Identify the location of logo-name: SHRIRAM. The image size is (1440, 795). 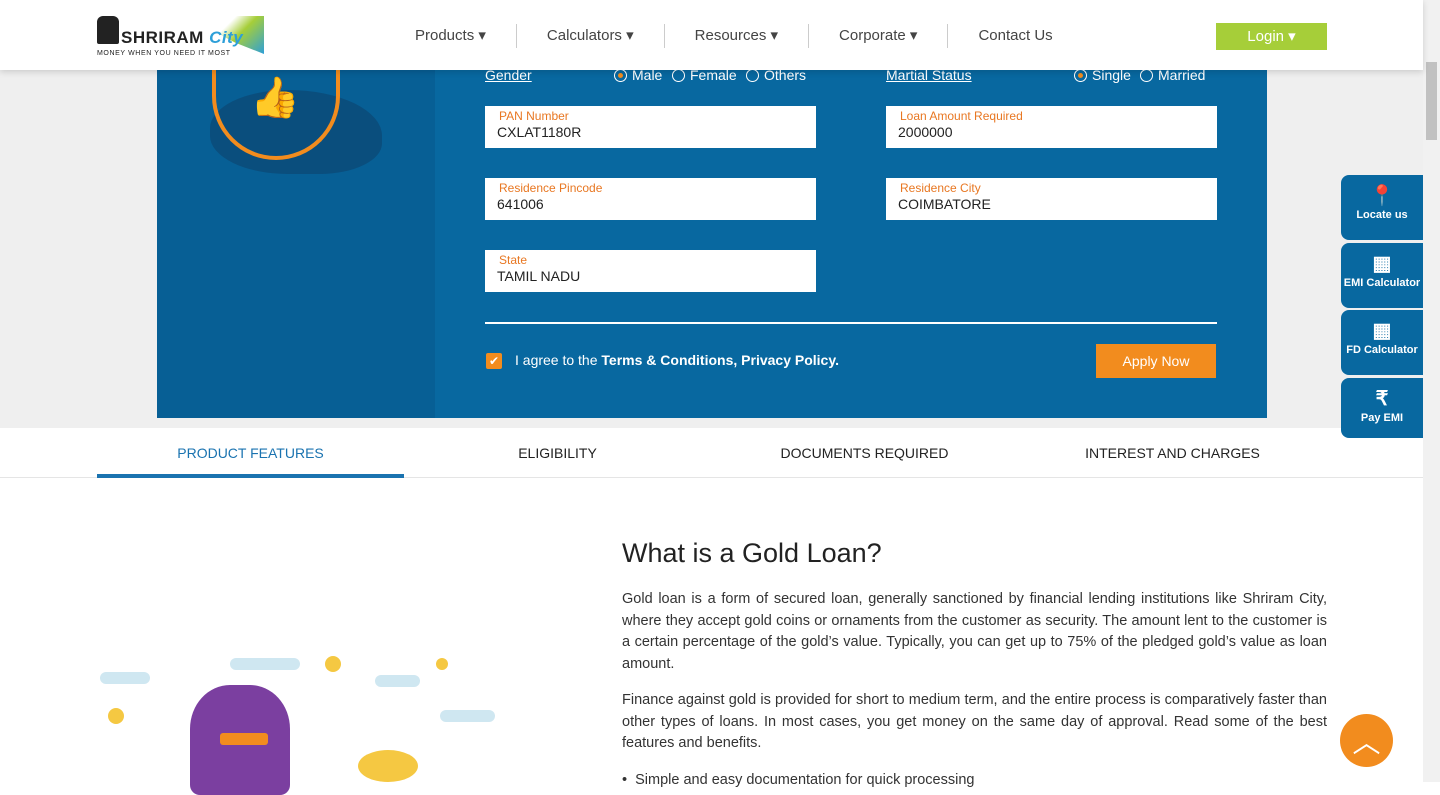
(162, 37).